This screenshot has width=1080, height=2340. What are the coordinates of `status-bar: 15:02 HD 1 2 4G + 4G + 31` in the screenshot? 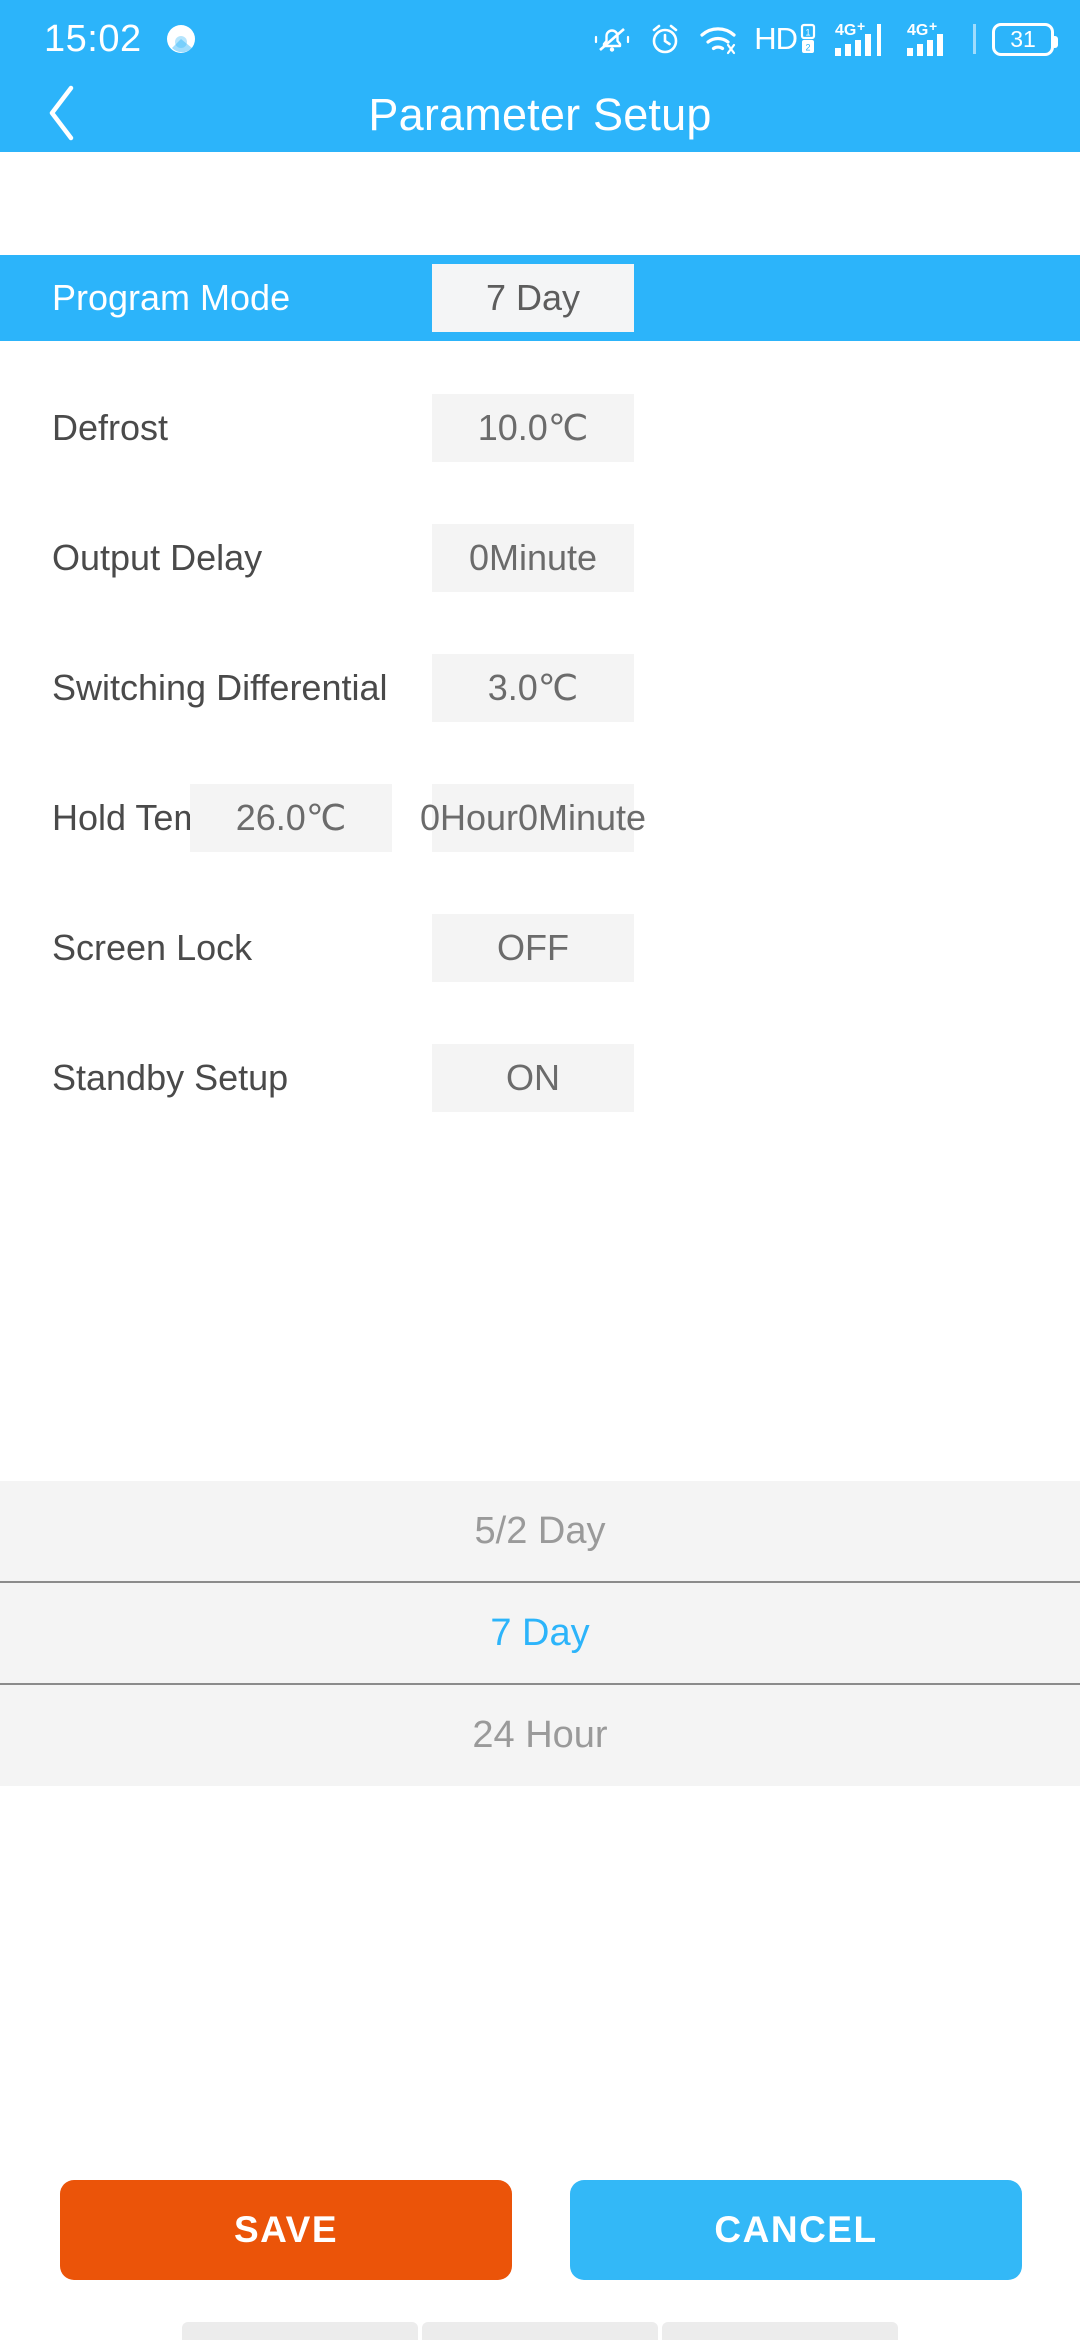 It's located at (540, 39).